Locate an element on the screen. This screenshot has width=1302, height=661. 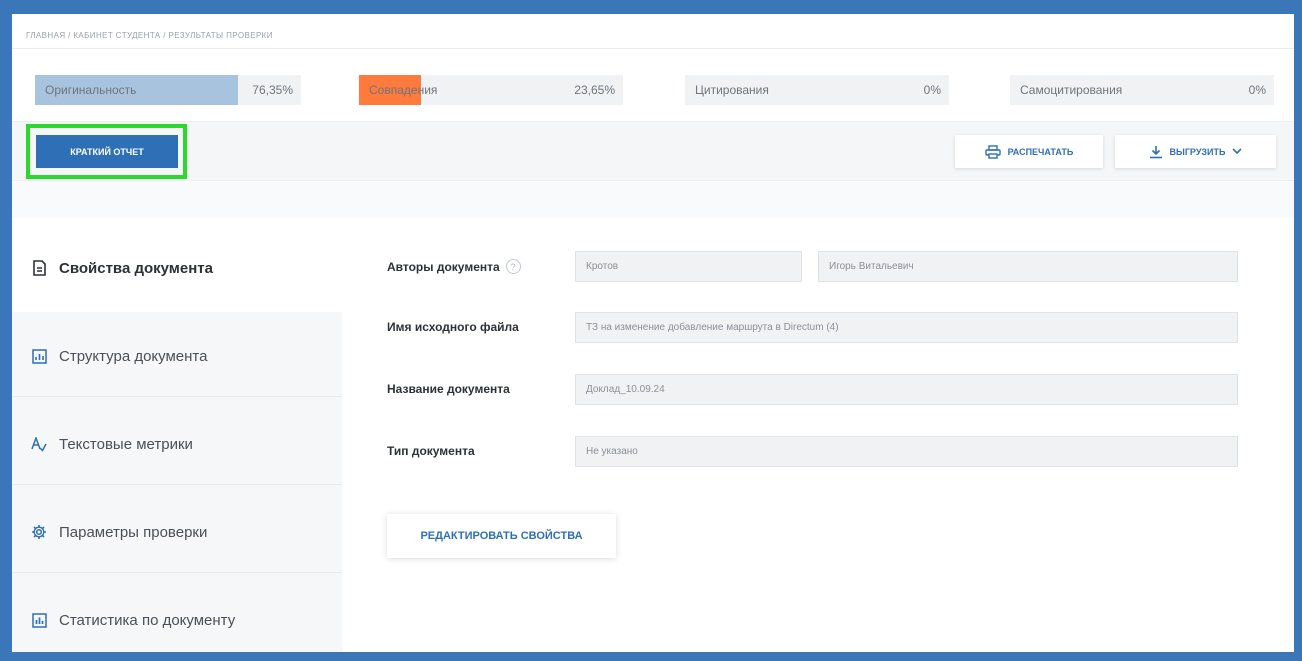
metric-label: Самоцитирования is located at coordinates (1071, 90).